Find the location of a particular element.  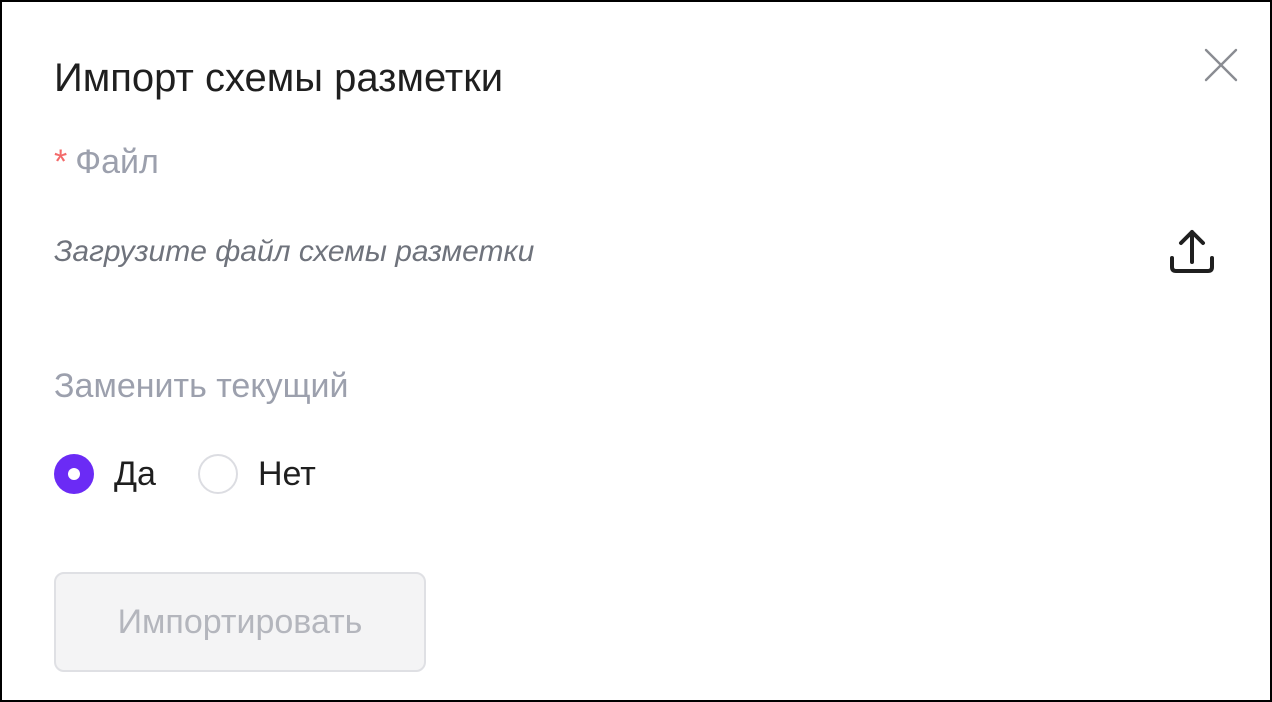

close-button is located at coordinates (1221, 65).